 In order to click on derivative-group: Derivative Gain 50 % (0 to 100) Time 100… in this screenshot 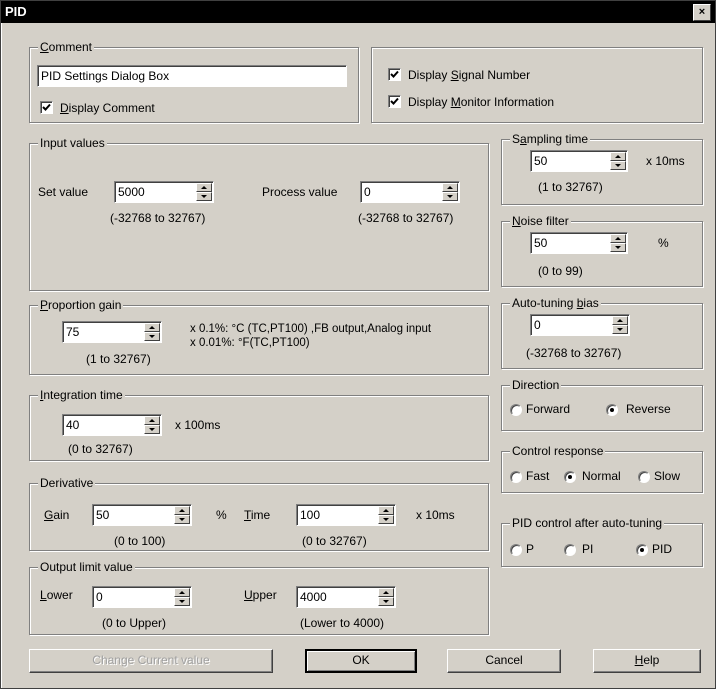, I will do `click(259, 513)`.